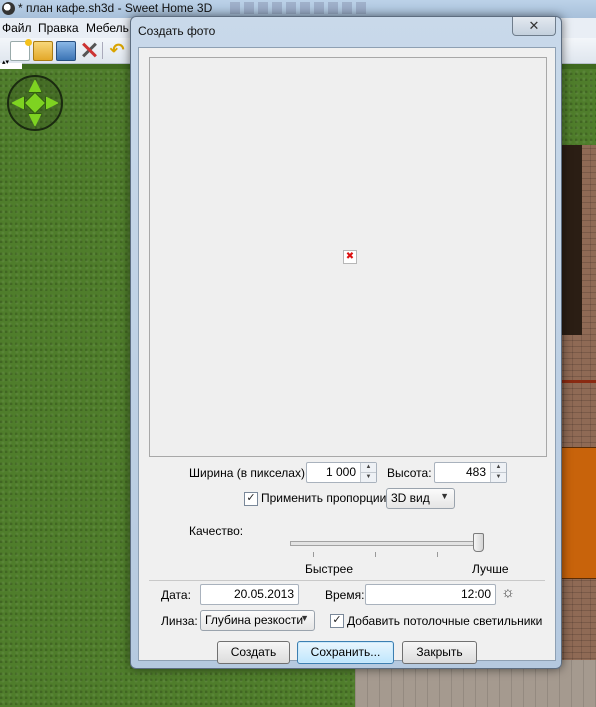 Image resolution: width=596 pixels, height=707 pixels. Describe the element at coordinates (115, 8) in the screenshot. I see `app-title: * план кафе.sh3d - Sweet Home 3D` at that location.